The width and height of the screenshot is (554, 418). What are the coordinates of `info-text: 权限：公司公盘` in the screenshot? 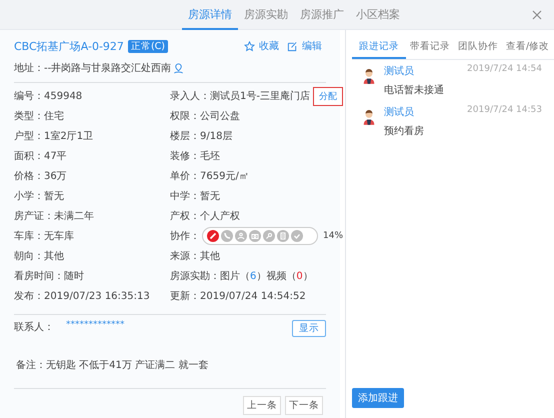 It's located at (205, 116).